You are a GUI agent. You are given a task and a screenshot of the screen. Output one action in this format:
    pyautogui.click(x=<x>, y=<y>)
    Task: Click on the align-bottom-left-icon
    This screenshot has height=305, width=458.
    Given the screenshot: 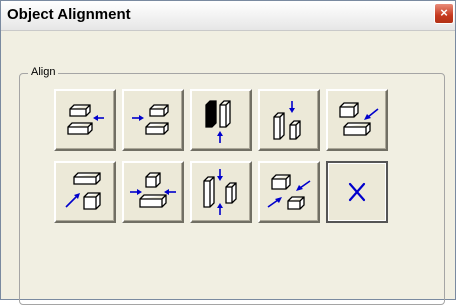 What is the action you would take?
    pyautogui.click(x=83, y=191)
    